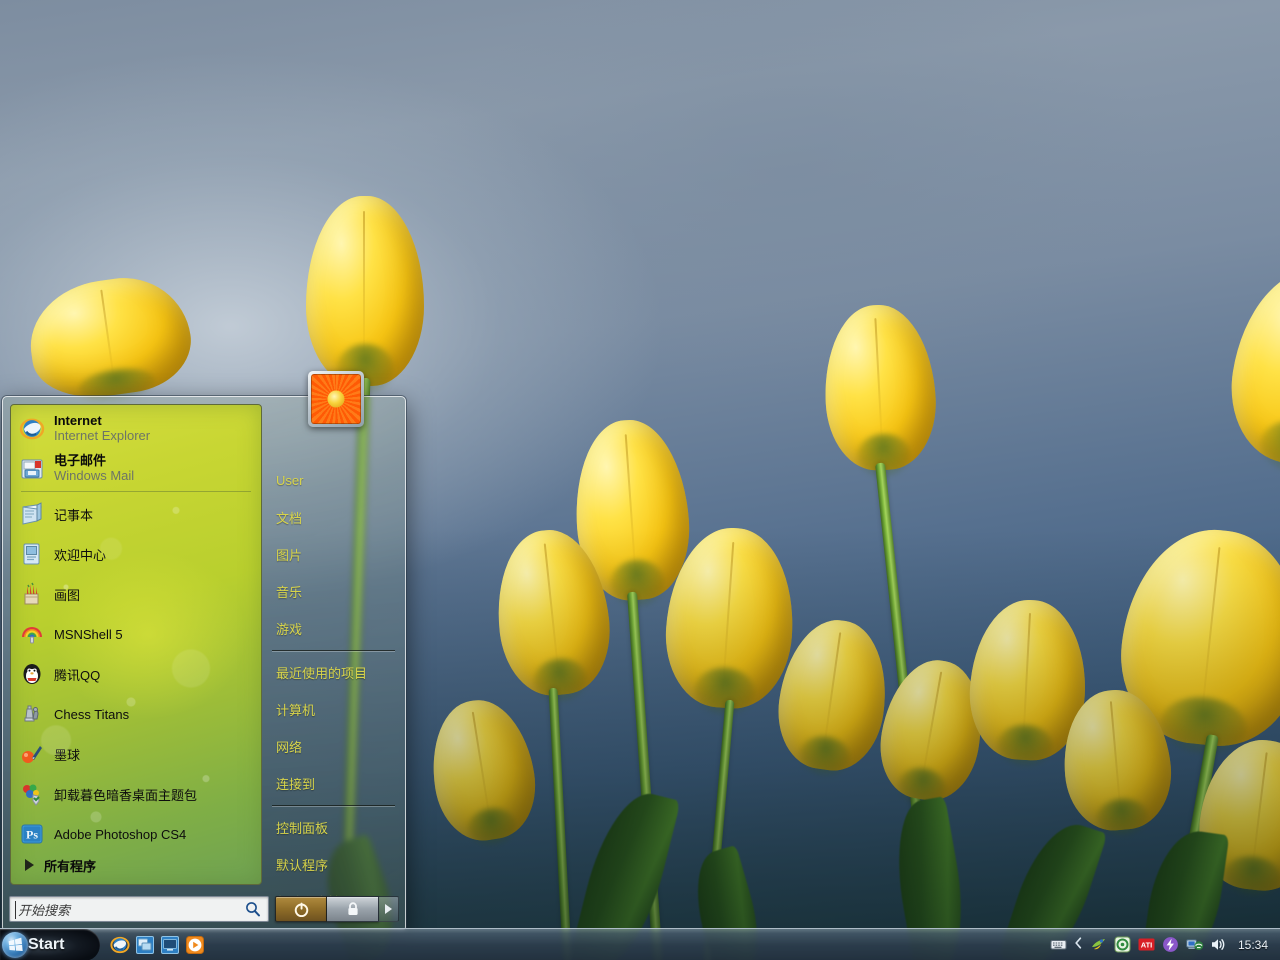 This screenshot has height=960, width=1280. What do you see at coordinates (332, 591) in the screenshot?
I see `start-menu-place-music: 音乐` at bounding box center [332, 591].